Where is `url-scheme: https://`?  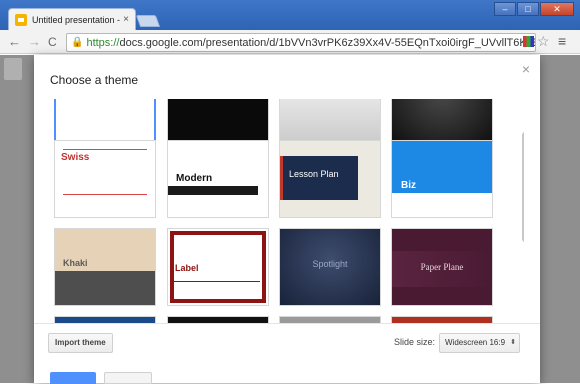 url-scheme: https:// is located at coordinates (103, 42).